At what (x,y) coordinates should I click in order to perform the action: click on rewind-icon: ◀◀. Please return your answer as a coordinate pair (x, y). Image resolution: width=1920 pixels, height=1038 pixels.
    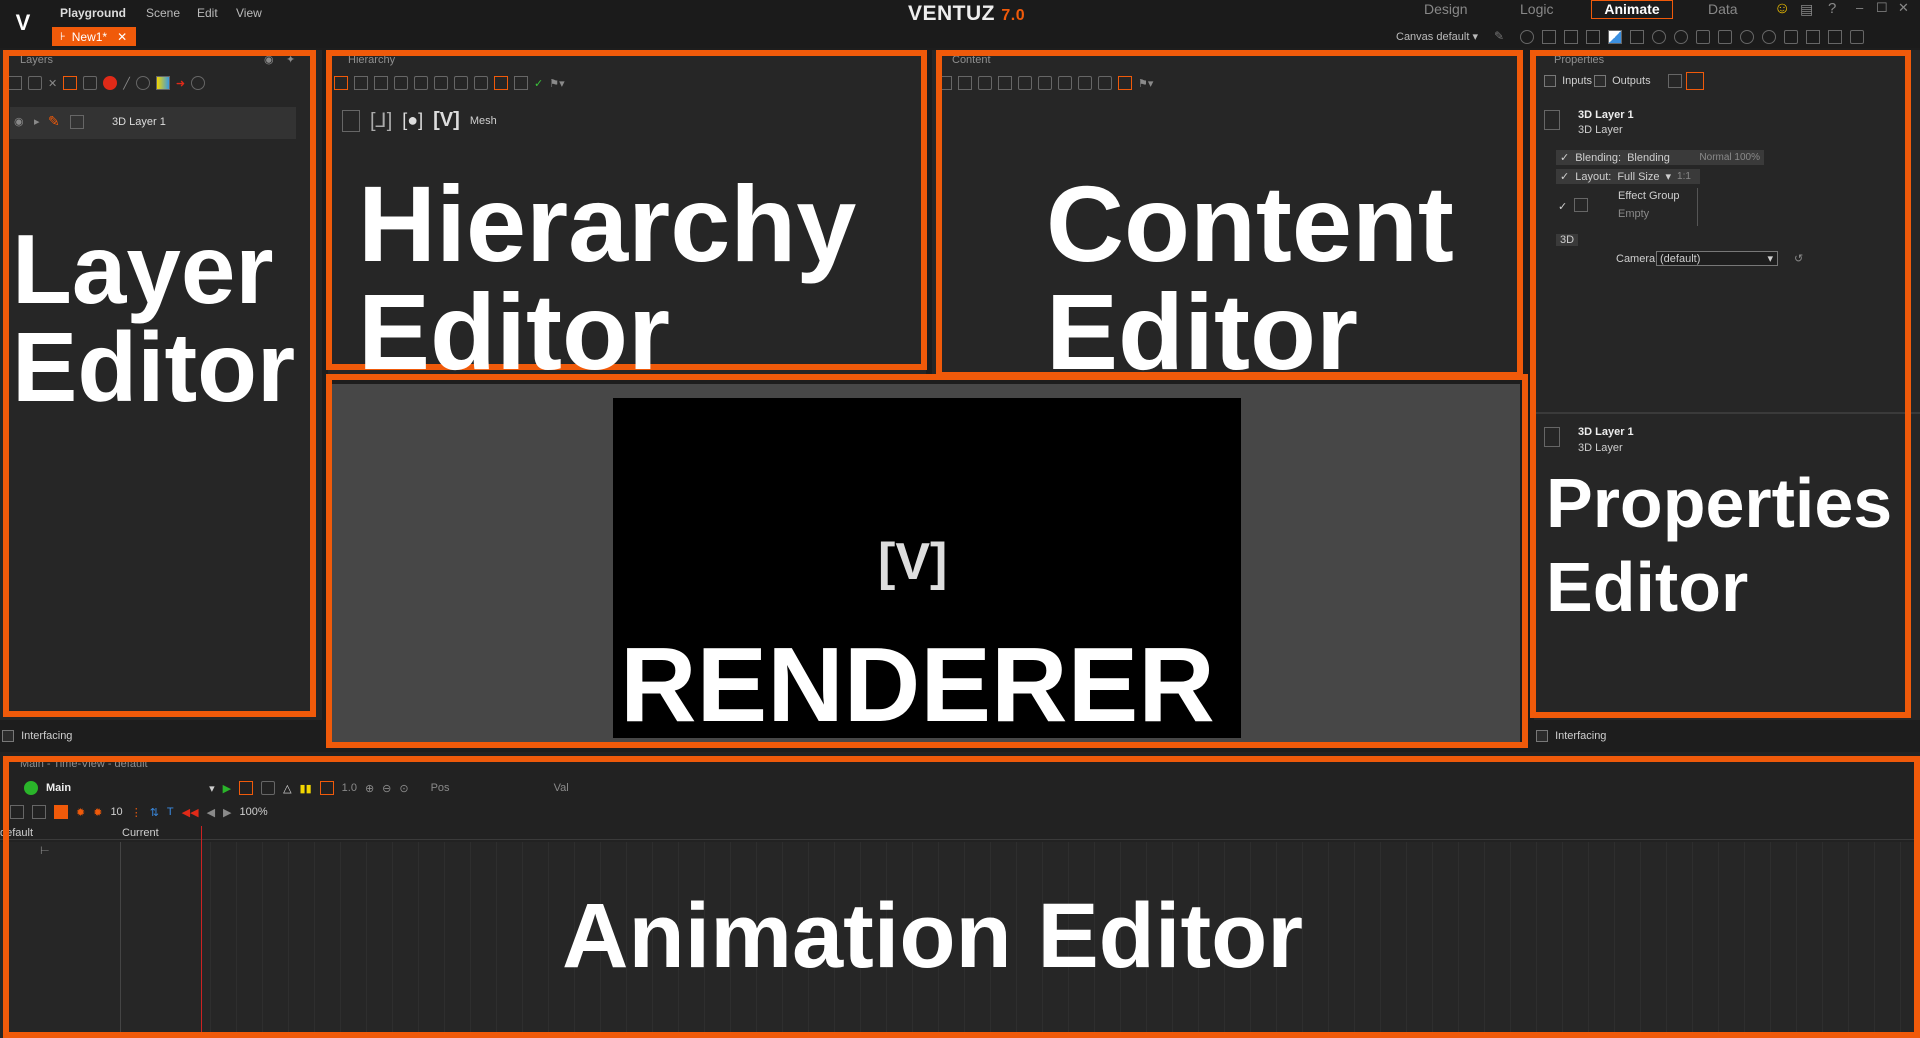
    Looking at the image, I should click on (190, 812).